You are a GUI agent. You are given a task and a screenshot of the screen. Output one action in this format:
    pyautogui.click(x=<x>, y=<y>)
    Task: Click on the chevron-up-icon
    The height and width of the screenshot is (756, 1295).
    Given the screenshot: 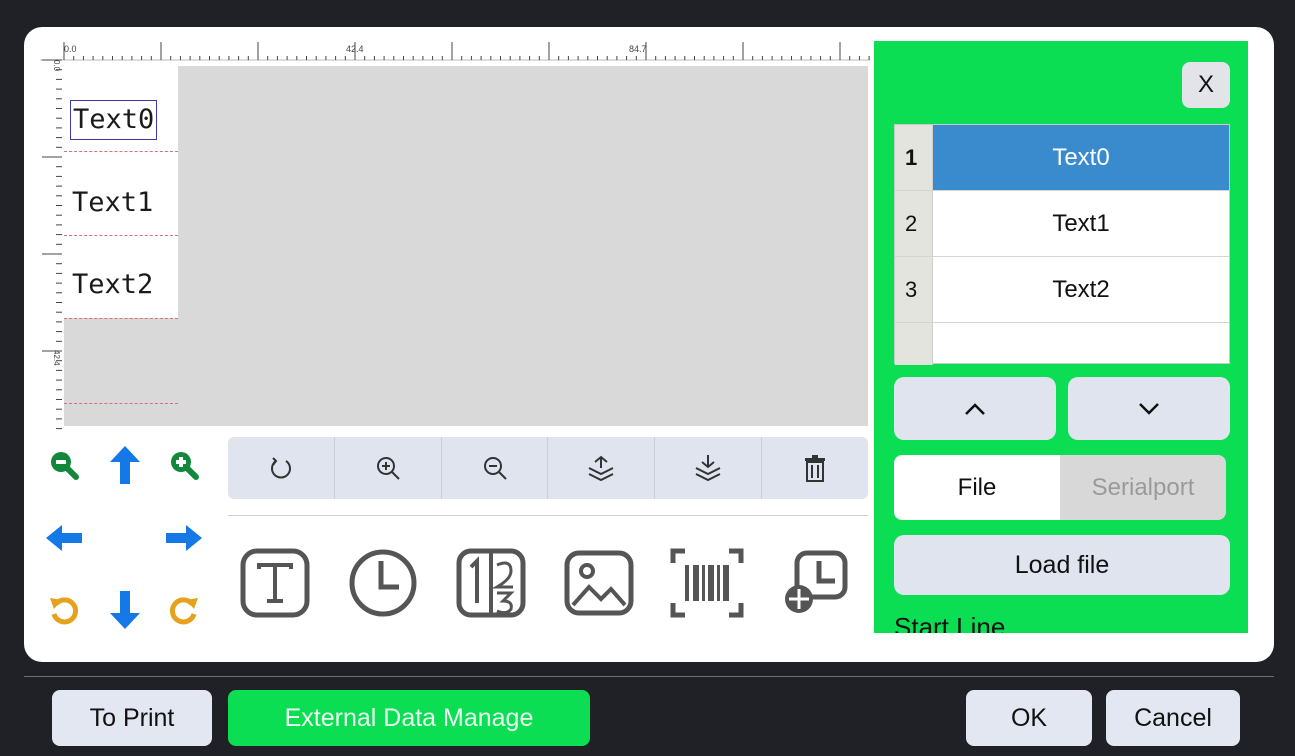 What is the action you would take?
    pyautogui.click(x=975, y=408)
    